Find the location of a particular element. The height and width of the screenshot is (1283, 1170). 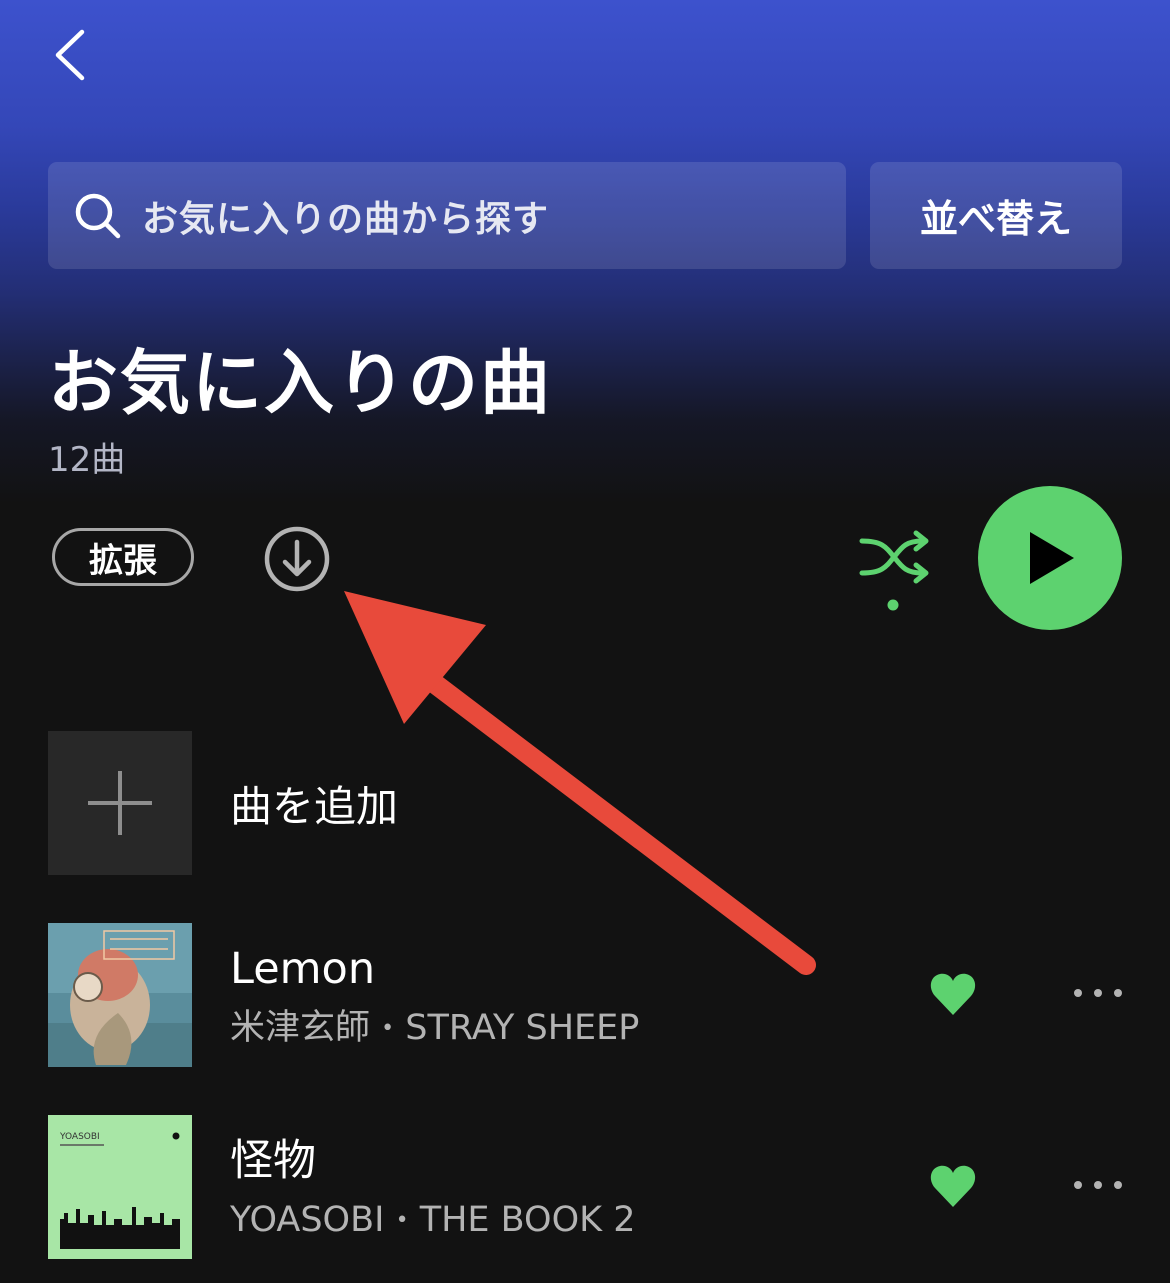

search-input: お気に入りの曲から探す is located at coordinates (447, 215).